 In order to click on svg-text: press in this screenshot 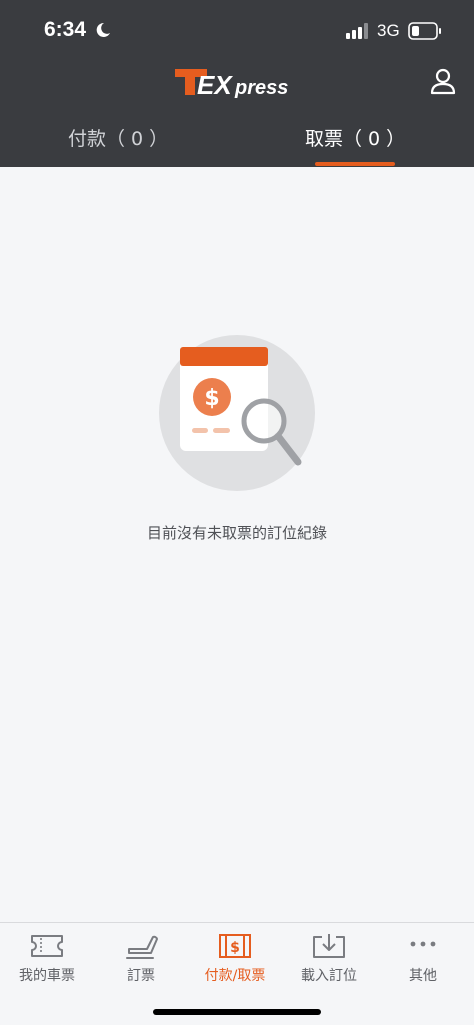, I will do `click(261, 88)`.